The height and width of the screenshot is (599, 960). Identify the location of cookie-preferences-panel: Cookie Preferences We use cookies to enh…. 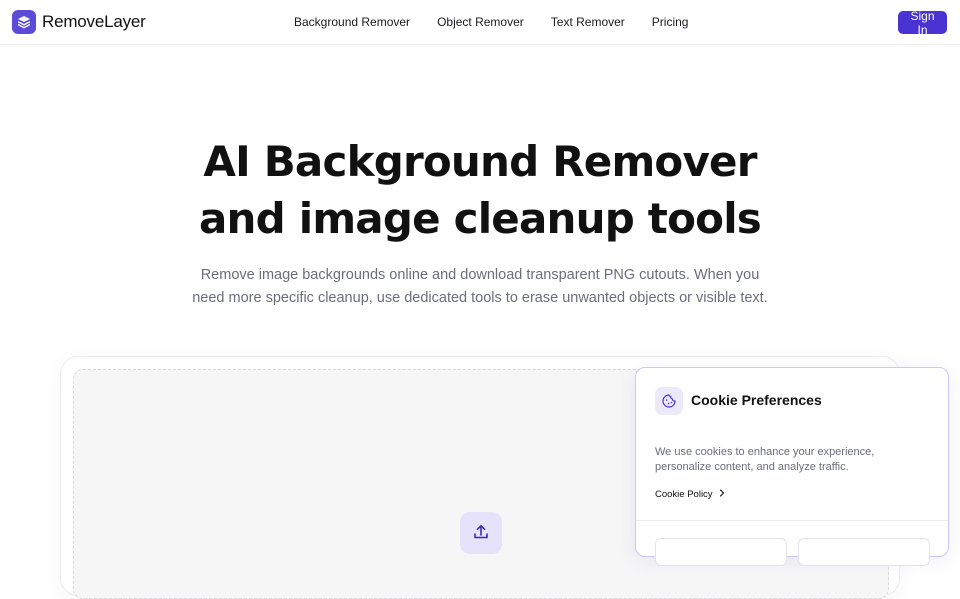
(792, 466).